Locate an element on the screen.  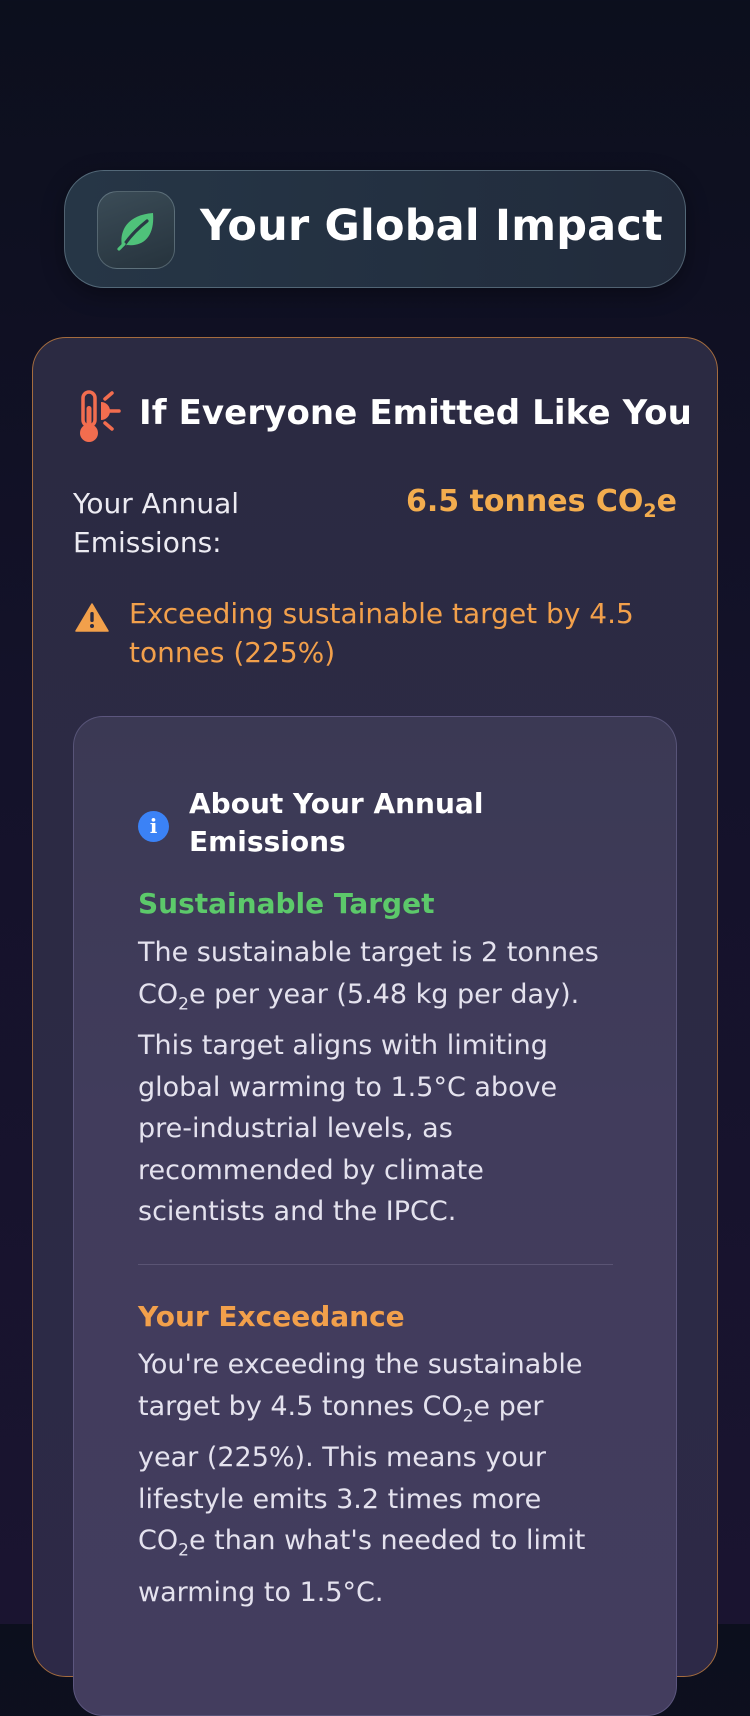
exceedance-text-sub-2: 2 is located at coordinates (183, 1550).